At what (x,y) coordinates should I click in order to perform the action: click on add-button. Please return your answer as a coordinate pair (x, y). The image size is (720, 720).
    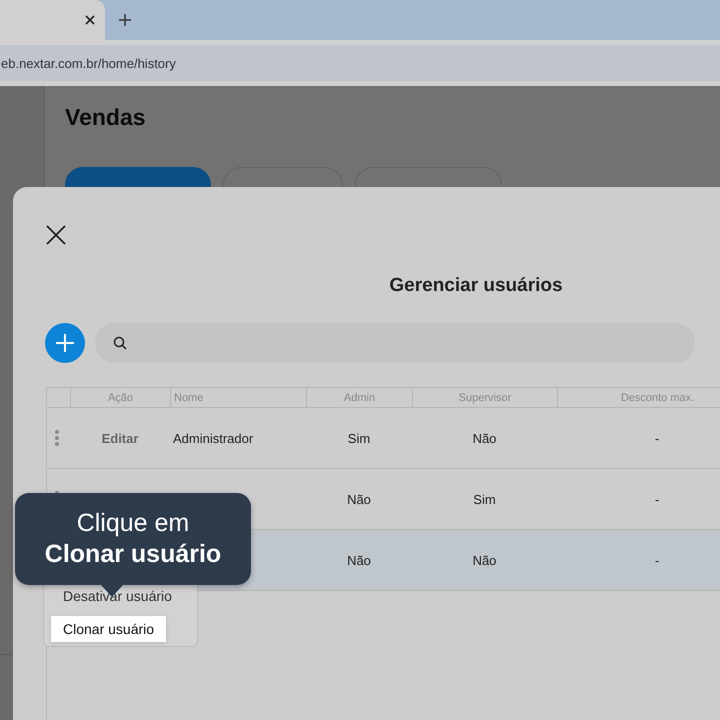
    Looking at the image, I should click on (65, 343).